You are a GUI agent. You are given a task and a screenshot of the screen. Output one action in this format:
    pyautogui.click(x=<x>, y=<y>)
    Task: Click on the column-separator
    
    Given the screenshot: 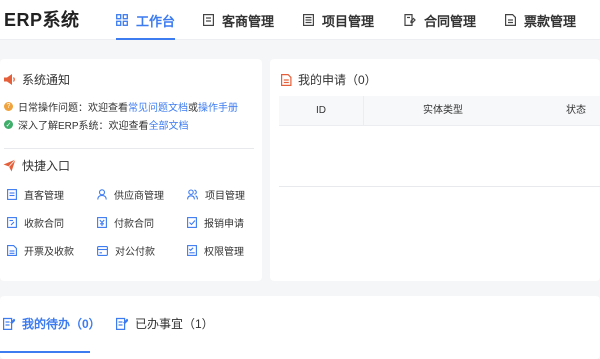 What is the action you would take?
    pyautogui.click(x=363, y=111)
    